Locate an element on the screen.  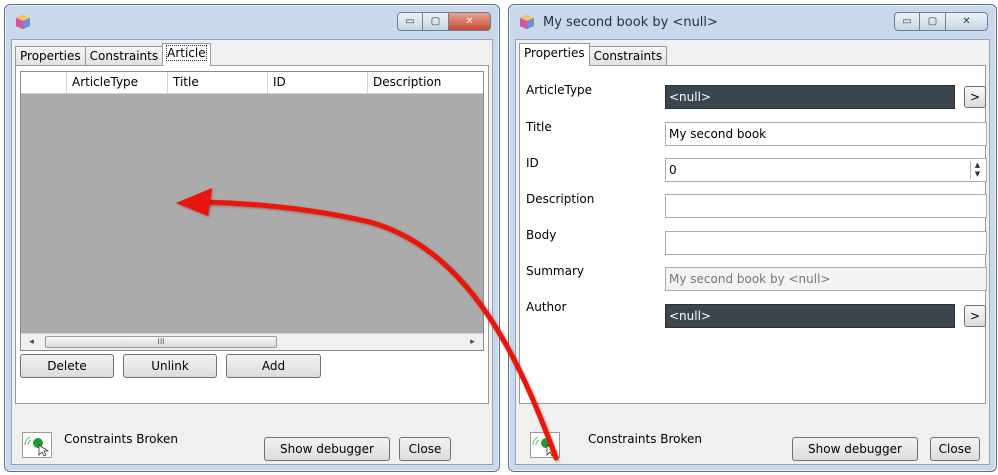
id-value: 0 is located at coordinates (673, 170).